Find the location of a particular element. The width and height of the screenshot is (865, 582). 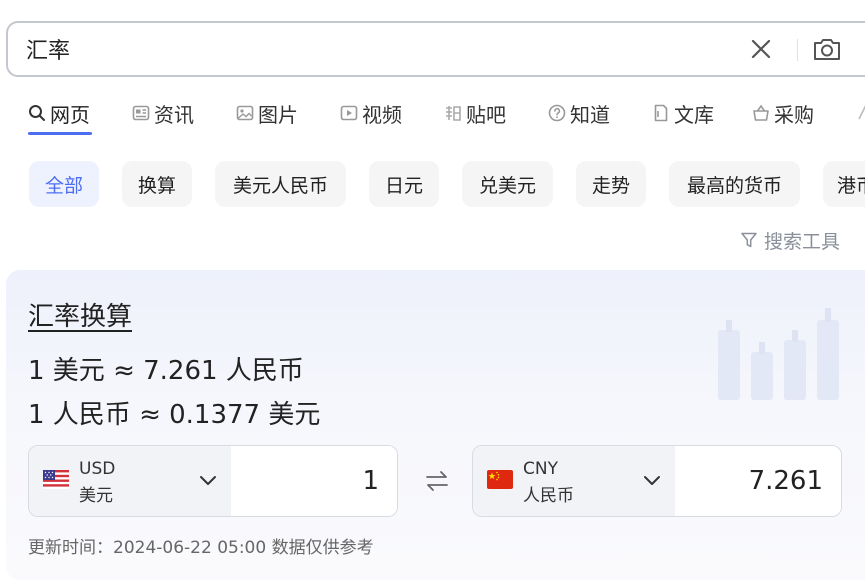

chip-label: 日元 is located at coordinates (403, 185).